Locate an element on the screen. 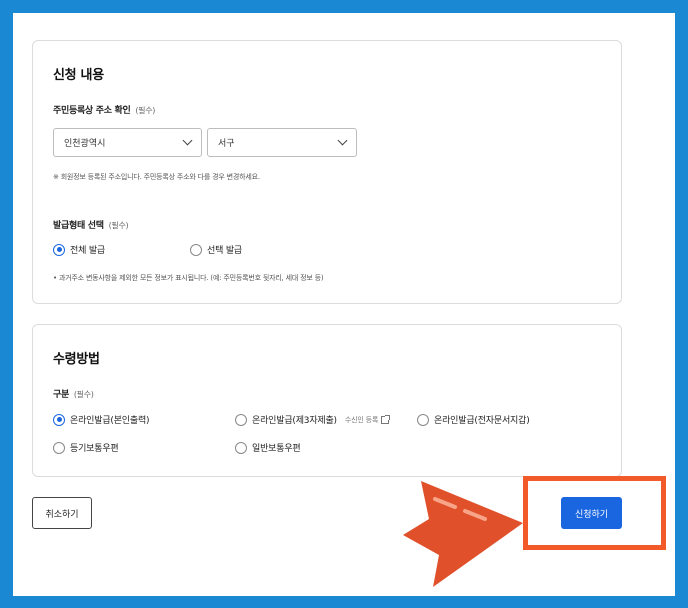  address-confirm-label: 주민등록상 주소 확인 (필수) is located at coordinates (104, 109).